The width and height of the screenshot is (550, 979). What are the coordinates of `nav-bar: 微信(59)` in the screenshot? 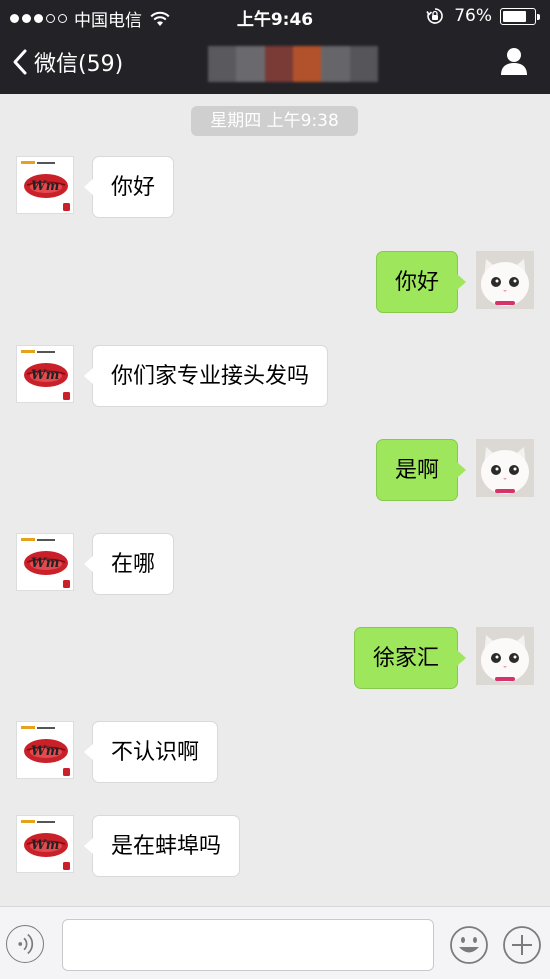 It's located at (275, 63).